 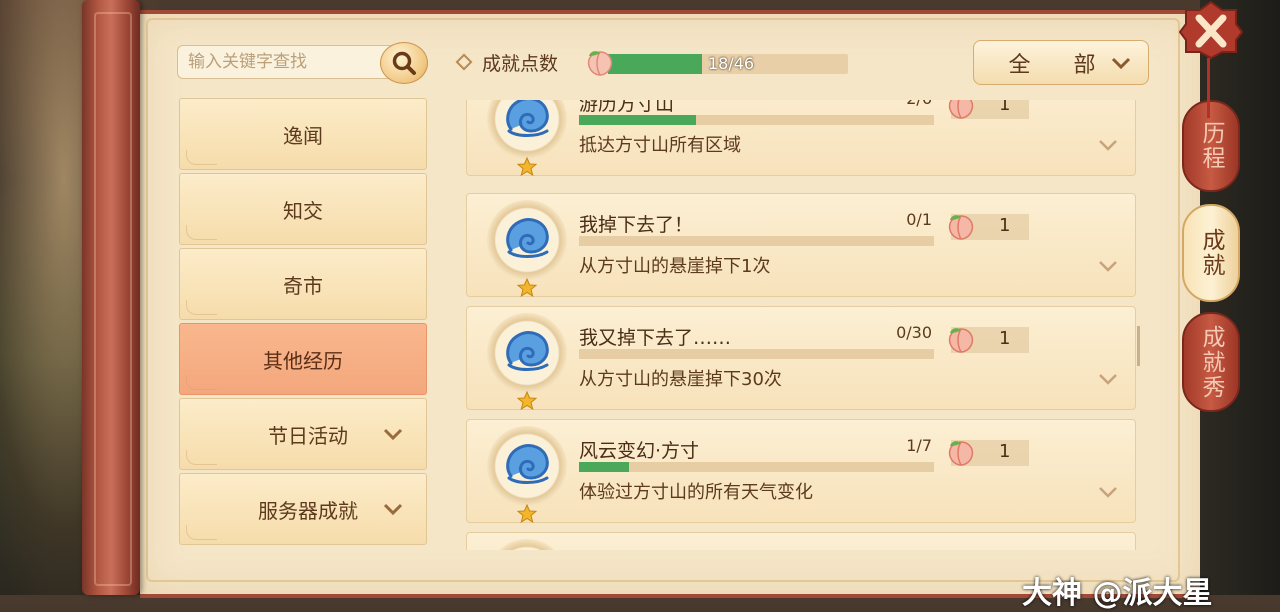 I want to click on category-label: 其他经历, so click(x=303, y=360).